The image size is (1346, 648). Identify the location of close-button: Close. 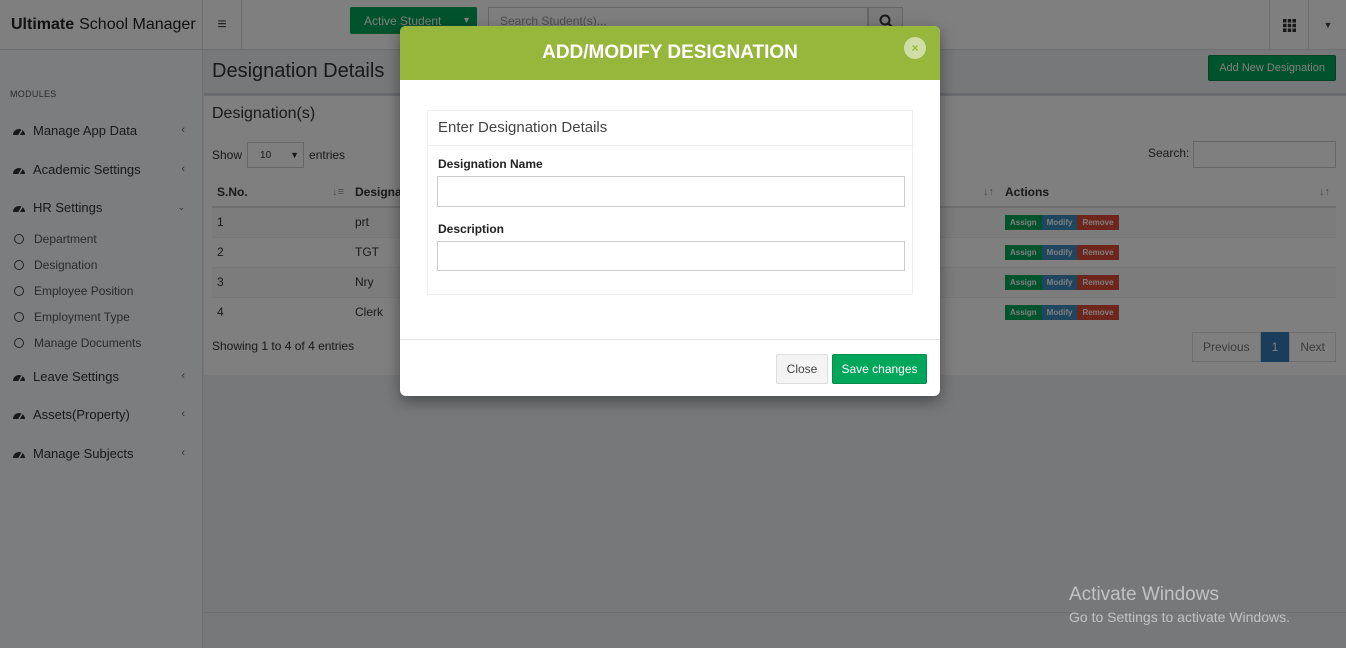
(802, 369).